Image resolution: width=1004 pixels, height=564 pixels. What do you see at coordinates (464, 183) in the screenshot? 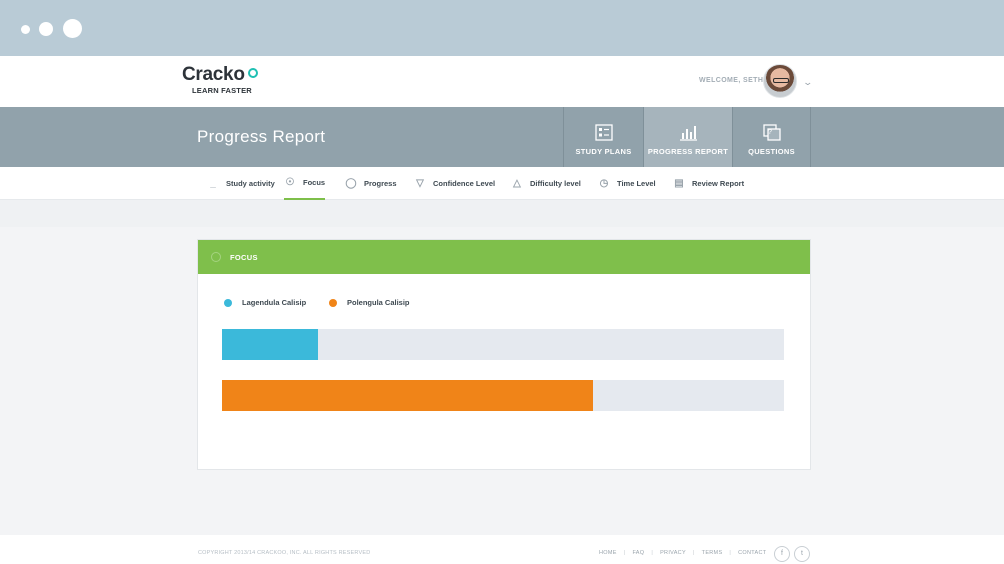
I see `tab-label: Confidence Level` at bounding box center [464, 183].